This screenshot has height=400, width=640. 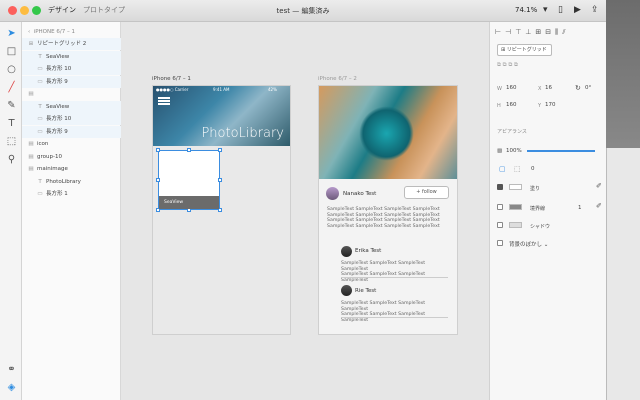 What do you see at coordinates (59, 69) in the screenshot?
I see `layer-label: 長方形 10` at bounding box center [59, 69].